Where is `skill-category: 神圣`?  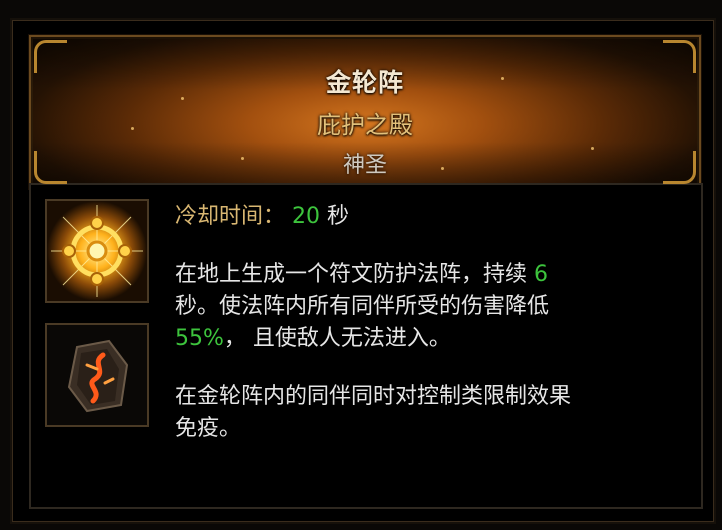 skill-category: 神圣 is located at coordinates (364, 165).